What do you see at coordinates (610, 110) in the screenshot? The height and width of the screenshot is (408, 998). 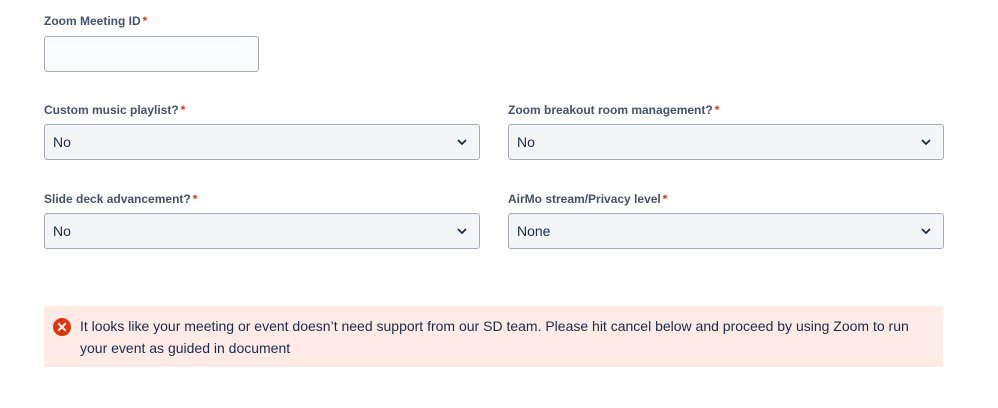 I see `zoom-breakout-room-label-text: Zoom breakout room management?` at bounding box center [610, 110].